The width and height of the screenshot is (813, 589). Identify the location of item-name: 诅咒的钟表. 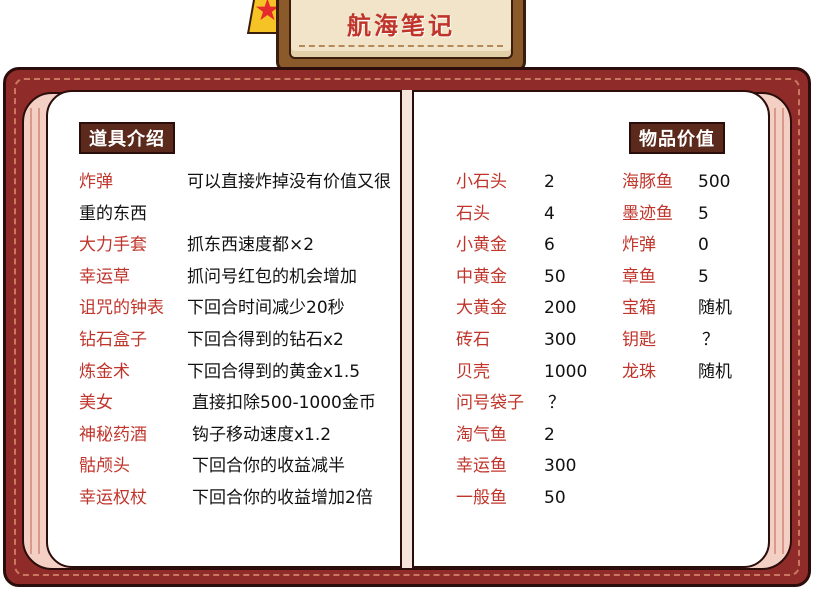
(121, 308).